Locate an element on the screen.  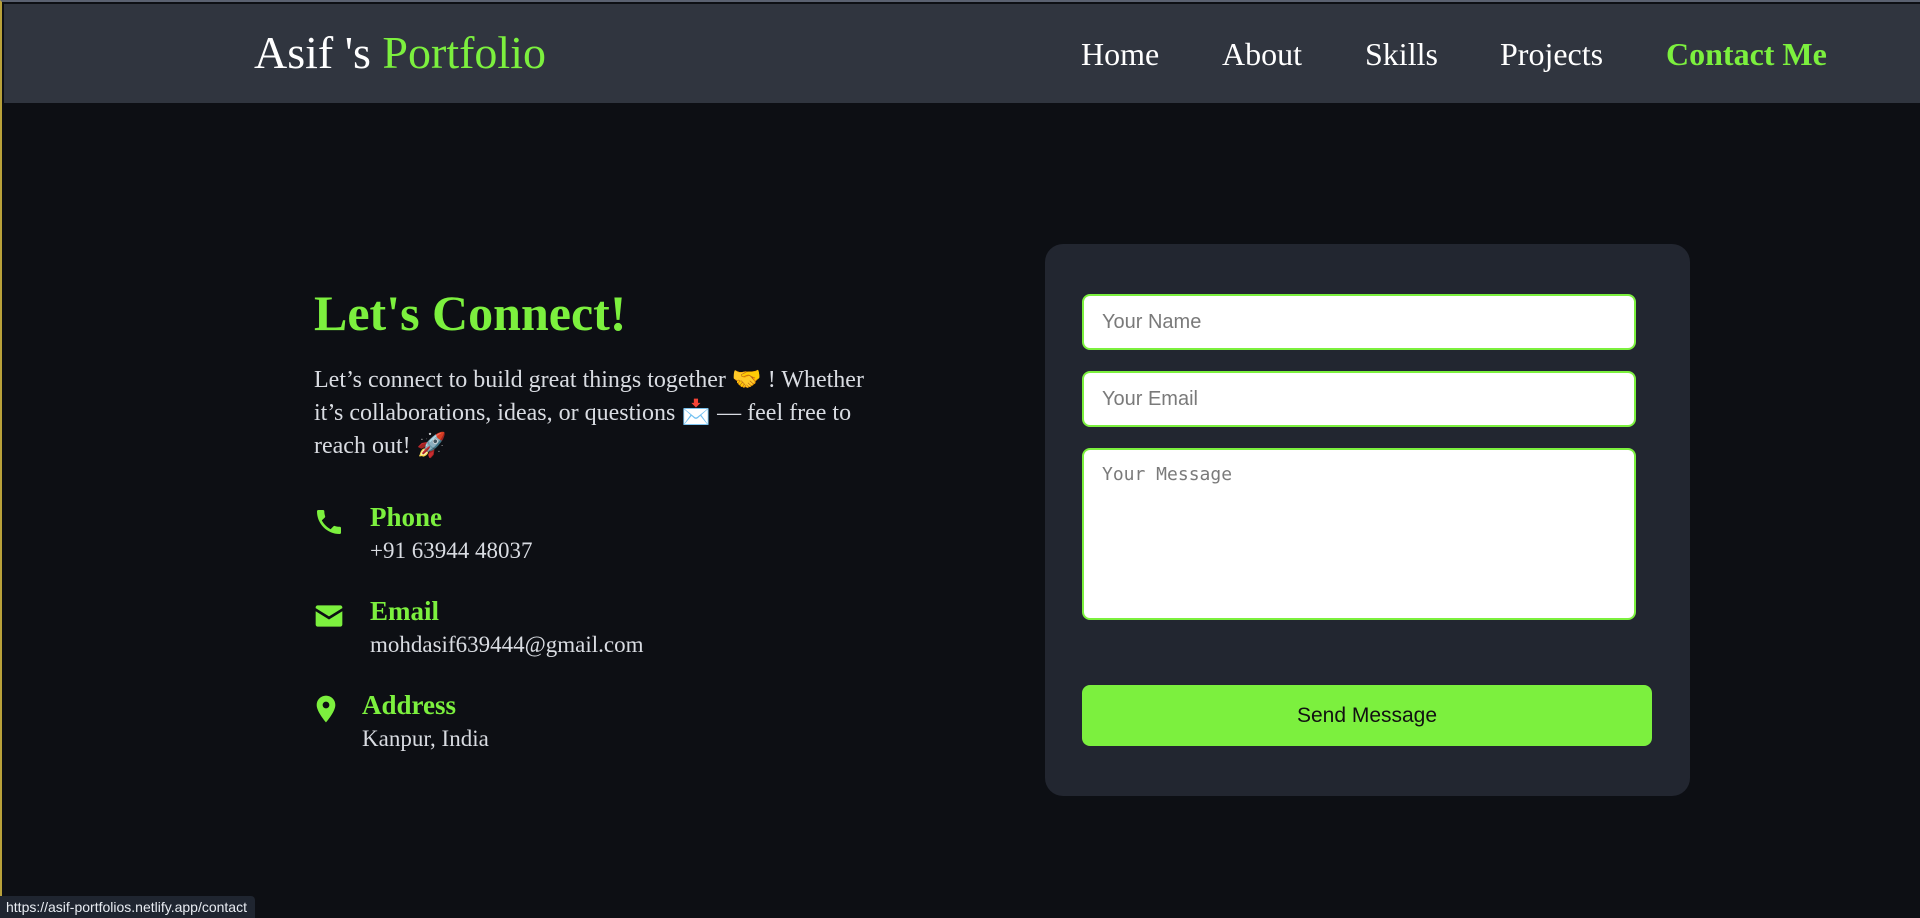
nav-home: Home is located at coordinates (1120, 54).